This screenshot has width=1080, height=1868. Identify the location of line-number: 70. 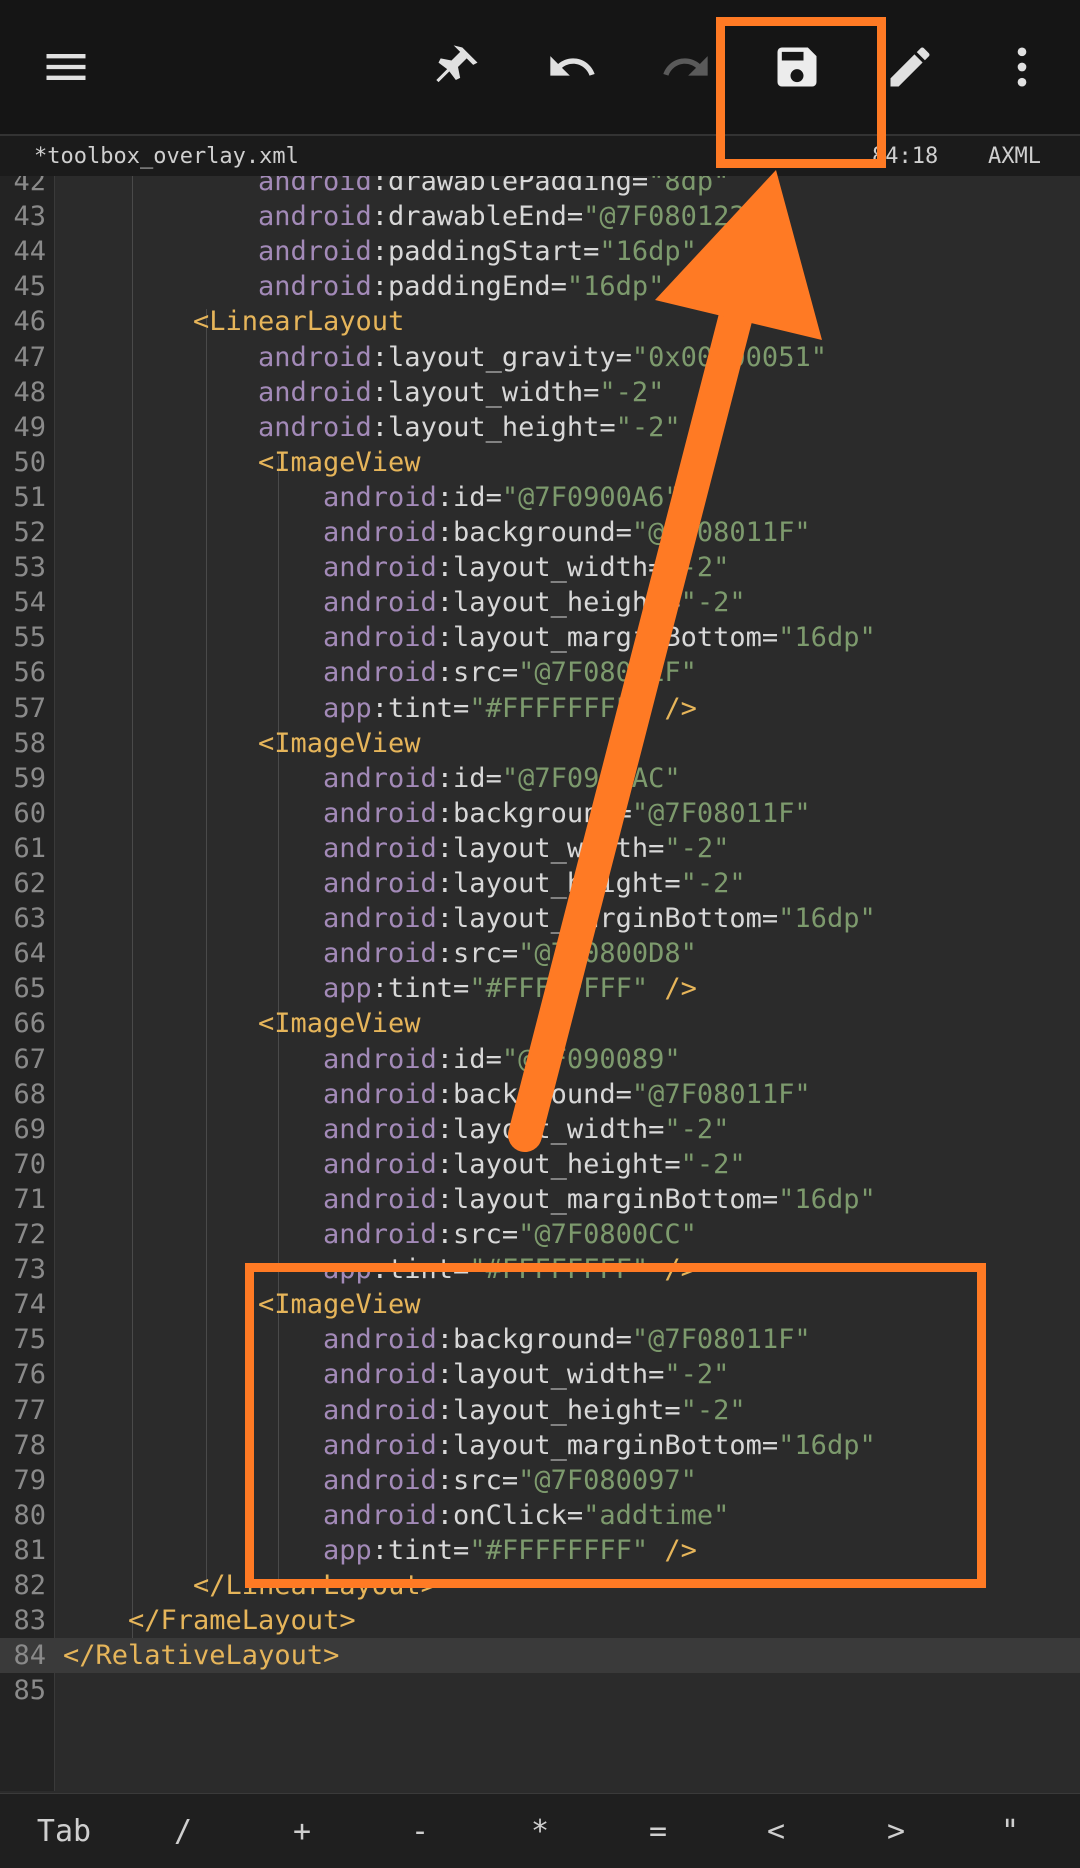
(29, 1164).